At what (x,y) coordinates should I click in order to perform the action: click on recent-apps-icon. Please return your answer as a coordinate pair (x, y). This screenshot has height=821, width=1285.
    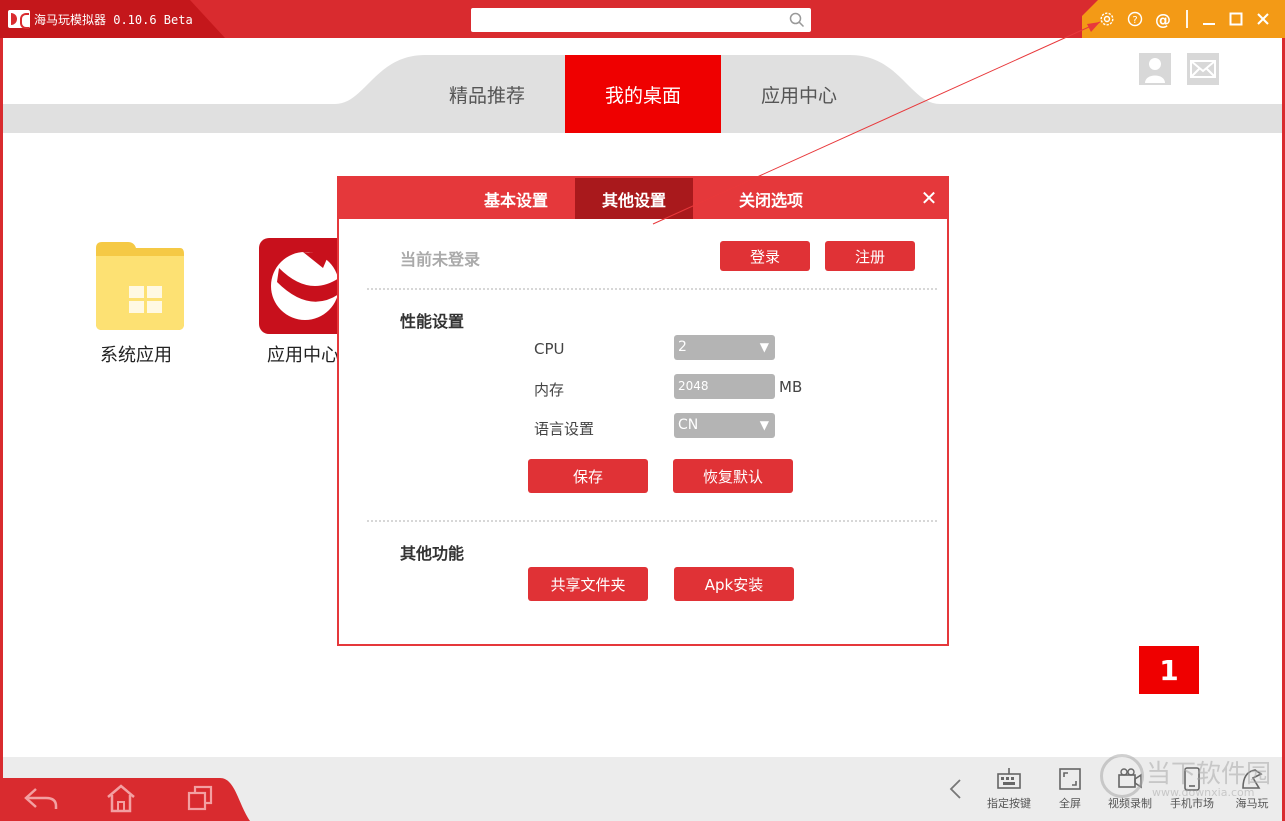
    Looking at the image, I should click on (200, 798).